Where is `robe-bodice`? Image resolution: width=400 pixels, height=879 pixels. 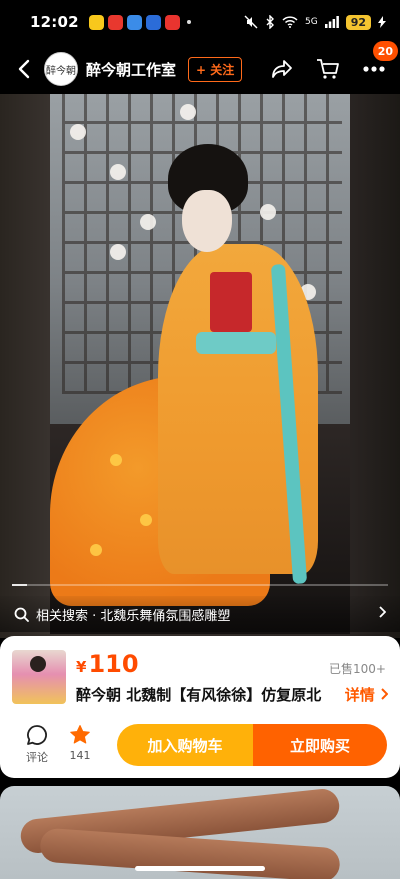
robe-bodice is located at coordinates (231, 302).